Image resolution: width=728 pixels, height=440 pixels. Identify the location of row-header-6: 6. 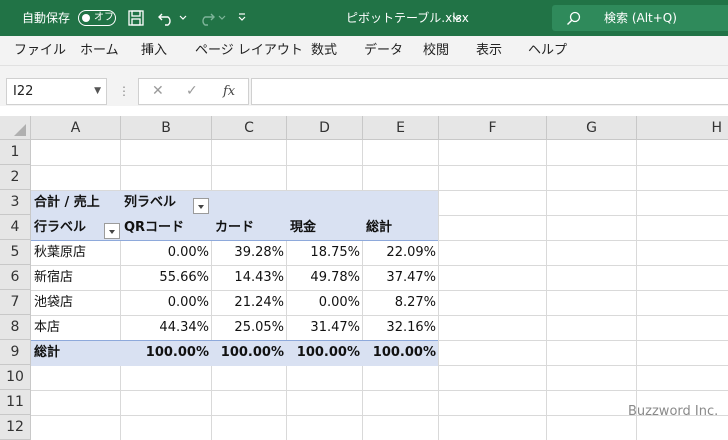
(15, 277).